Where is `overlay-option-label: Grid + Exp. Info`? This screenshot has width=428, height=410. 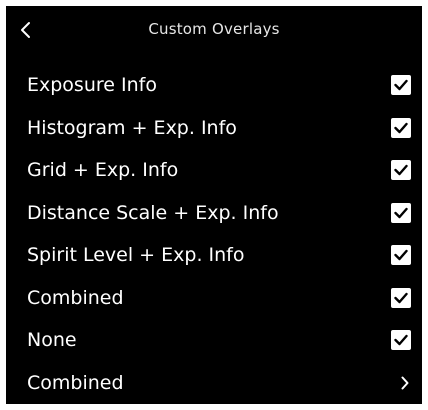
overlay-option-label: Grid + Exp. Info is located at coordinates (103, 170).